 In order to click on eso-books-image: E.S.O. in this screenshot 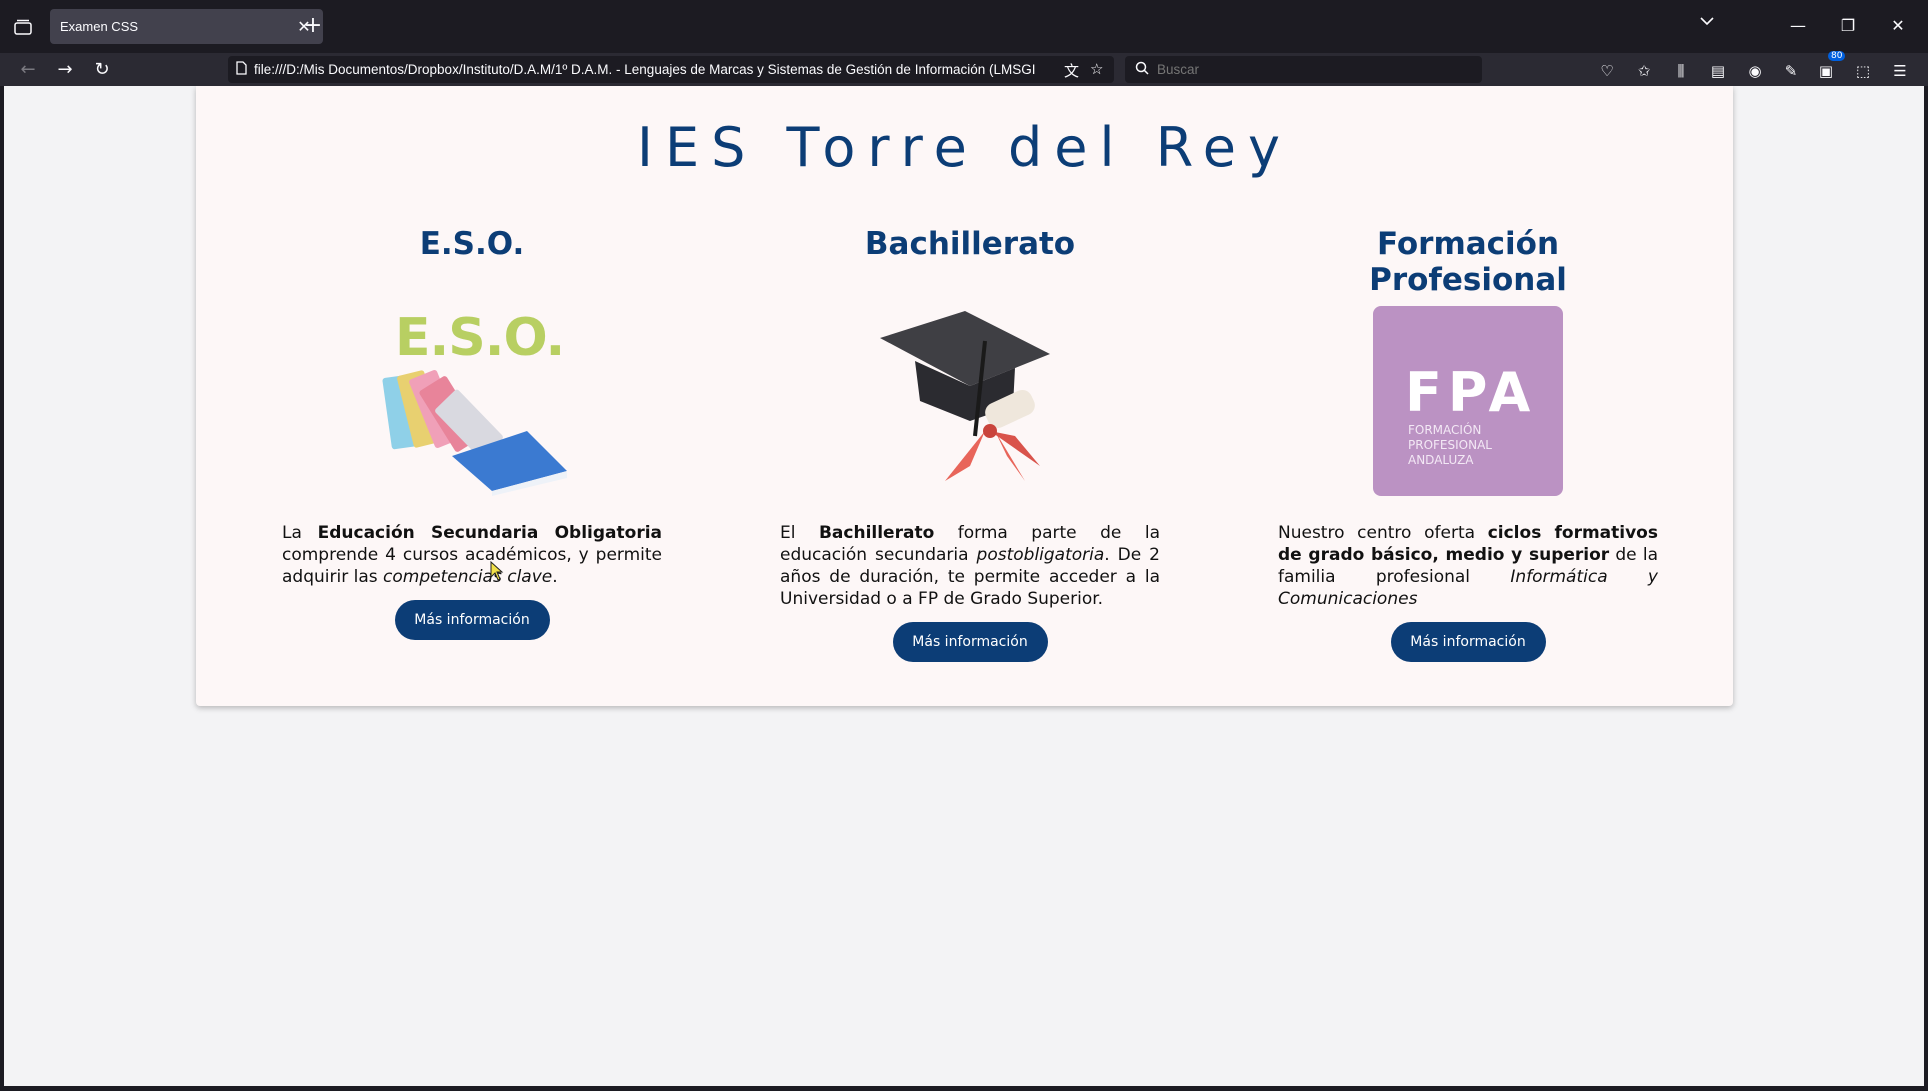, I will do `click(472, 401)`.